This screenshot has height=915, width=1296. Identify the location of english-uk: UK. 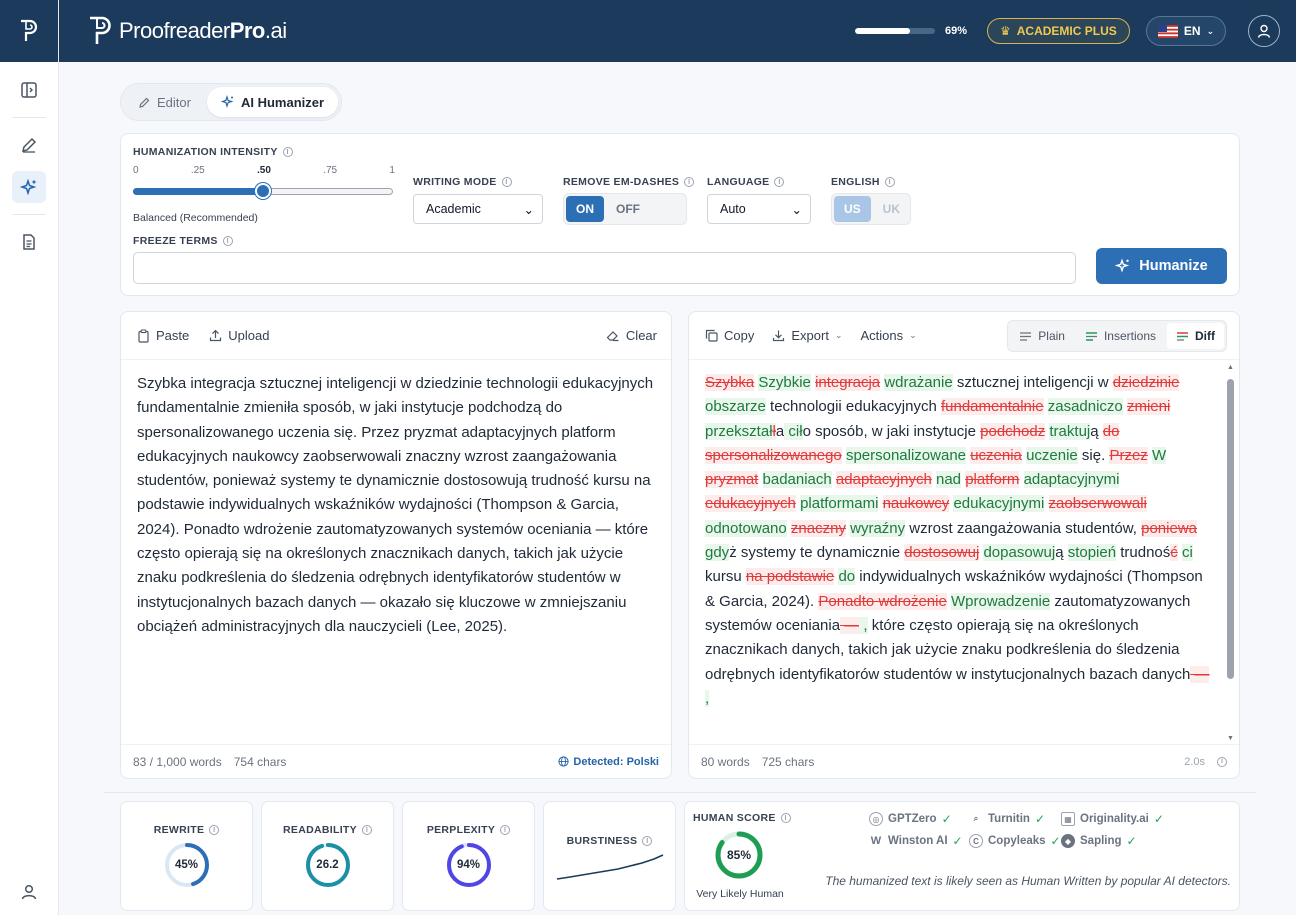
(891, 209).